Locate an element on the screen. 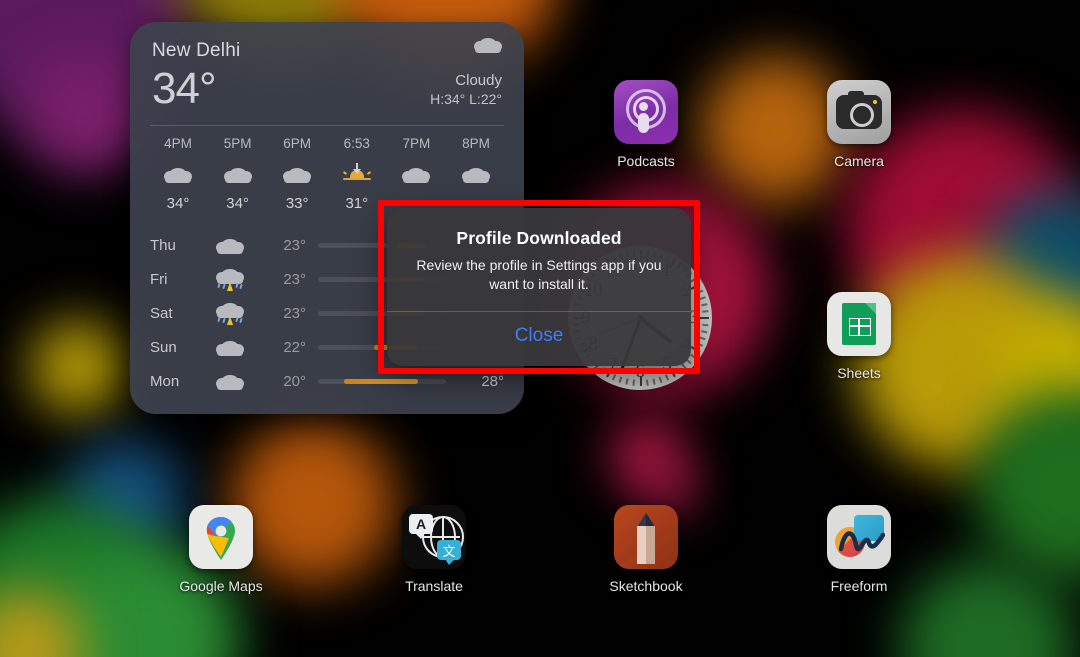 This screenshot has width=1080, height=657. weather-summary: Cloudy H:34° L:22° is located at coordinates (466, 71).